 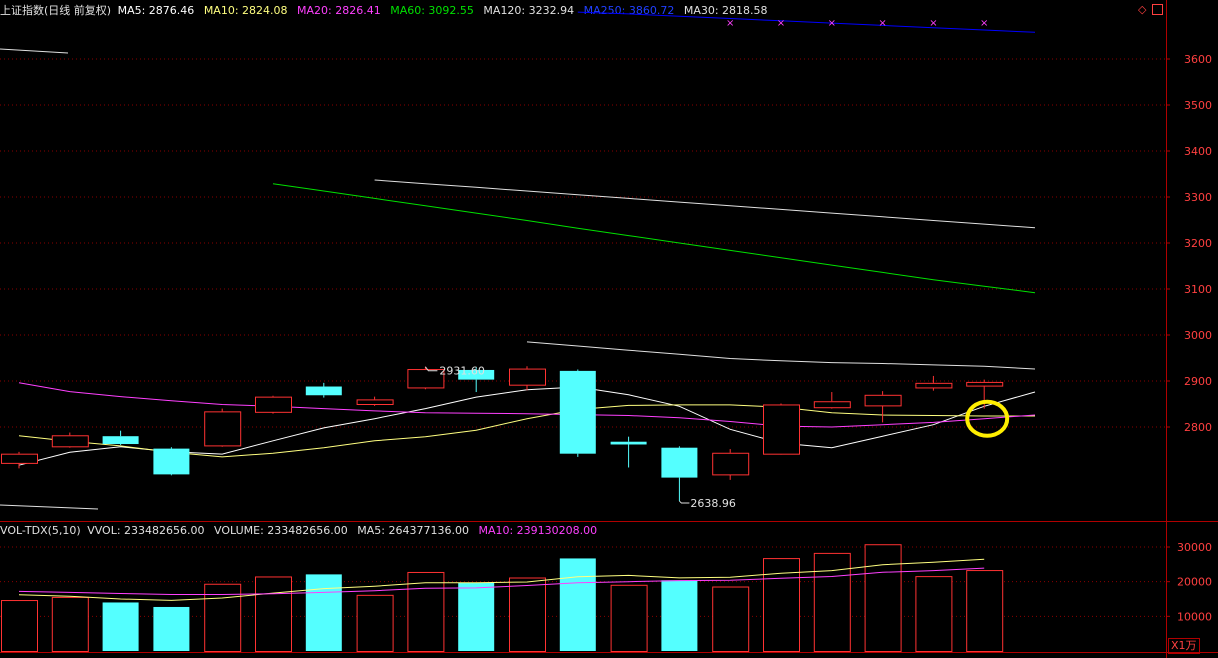 What do you see at coordinates (1198, 197) in the screenshot?
I see `y-tick-label: 3300` at bounding box center [1198, 197].